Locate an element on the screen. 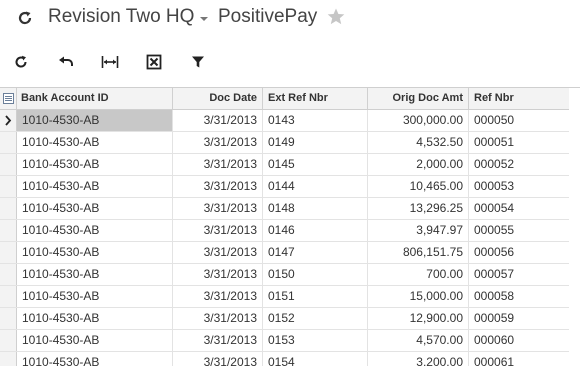 This screenshot has height=366, width=580. cell-ref-nbr: 000054 is located at coordinates (524, 208).